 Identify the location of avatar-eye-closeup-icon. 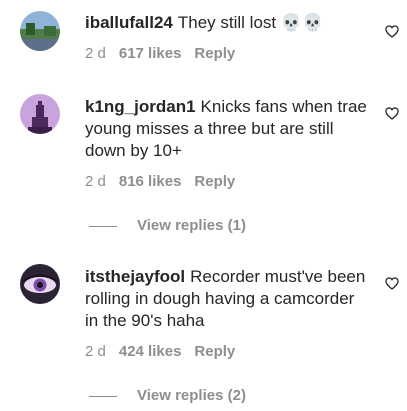
(40, 284).